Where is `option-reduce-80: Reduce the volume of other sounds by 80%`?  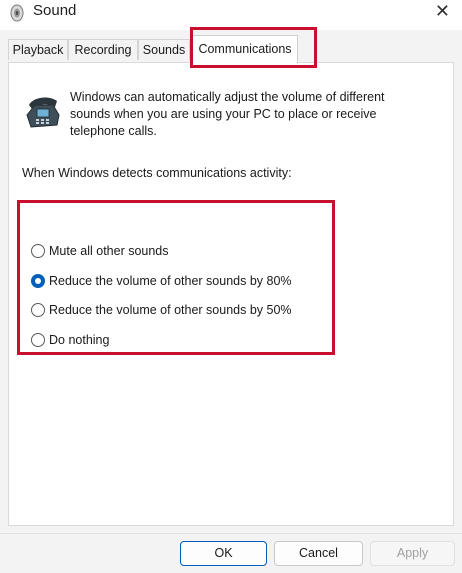 option-reduce-80: Reduce the volume of other sounds by 80% is located at coordinates (161, 281).